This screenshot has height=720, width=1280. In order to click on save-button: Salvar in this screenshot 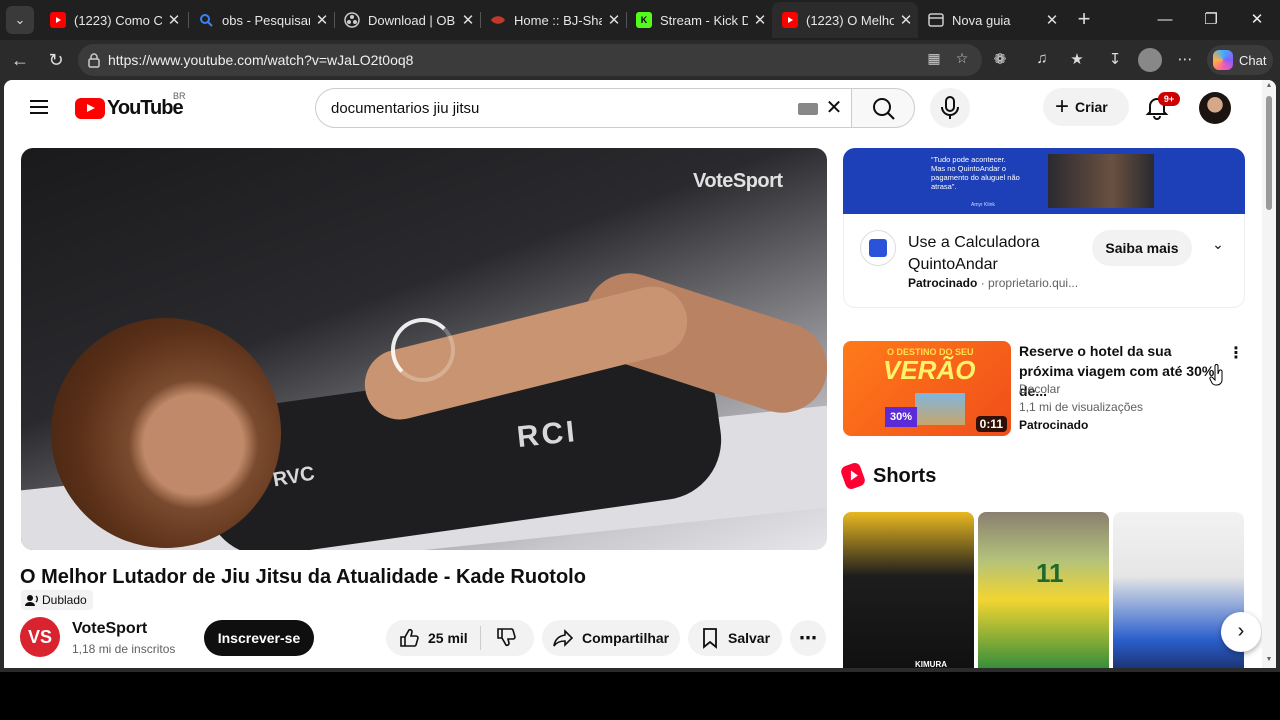, I will do `click(735, 638)`.